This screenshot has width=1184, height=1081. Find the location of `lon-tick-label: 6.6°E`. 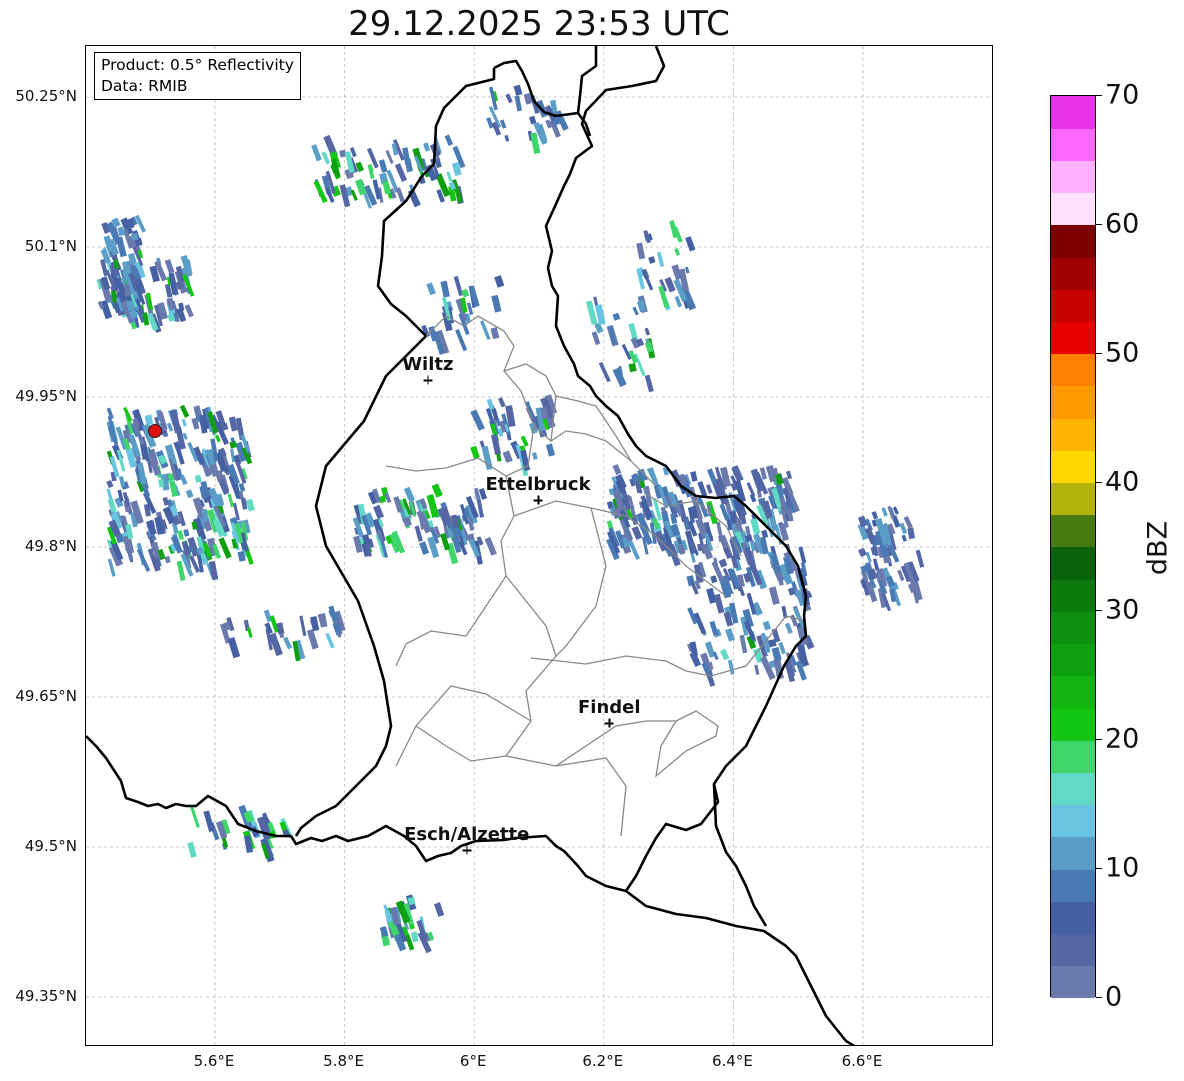

lon-tick-label: 6.6°E is located at coordinates (862, 1061).